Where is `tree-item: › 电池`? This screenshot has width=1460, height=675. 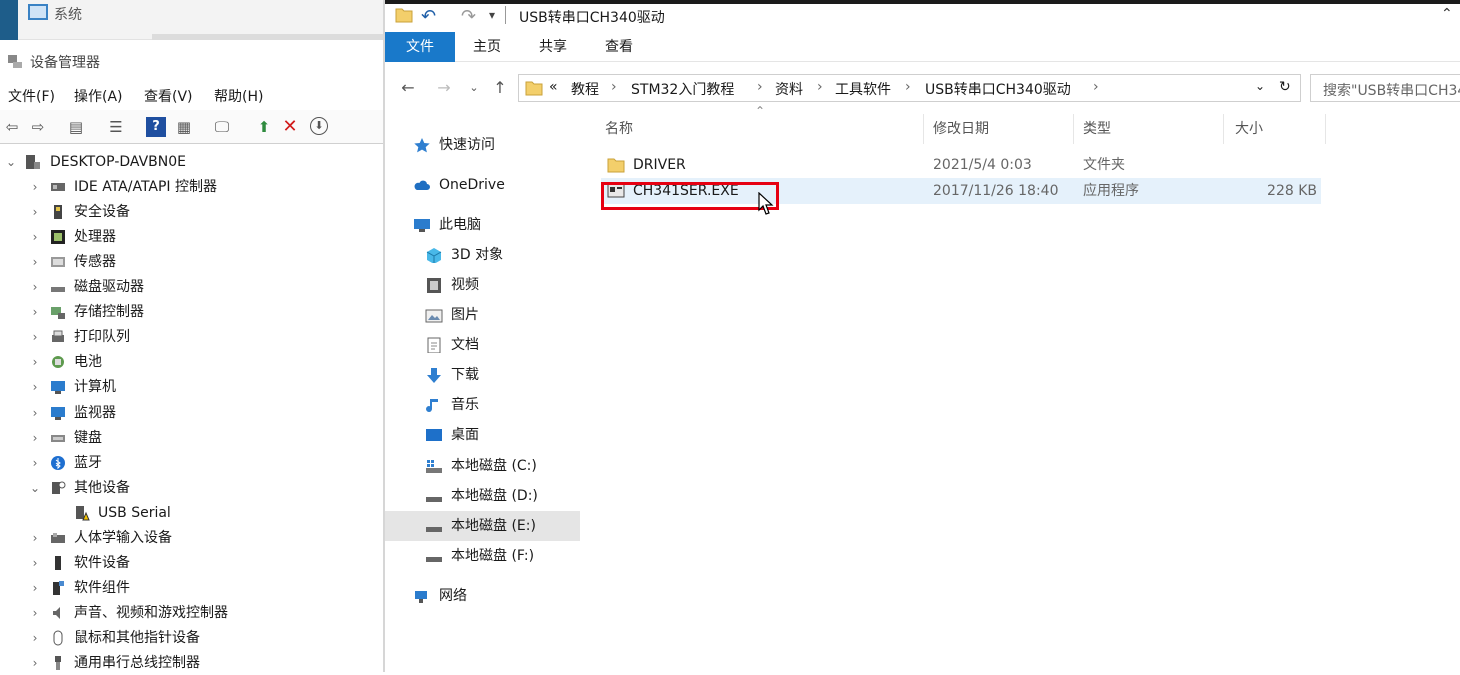 tree-item: › 电池 is located at coordinates (192, 362).